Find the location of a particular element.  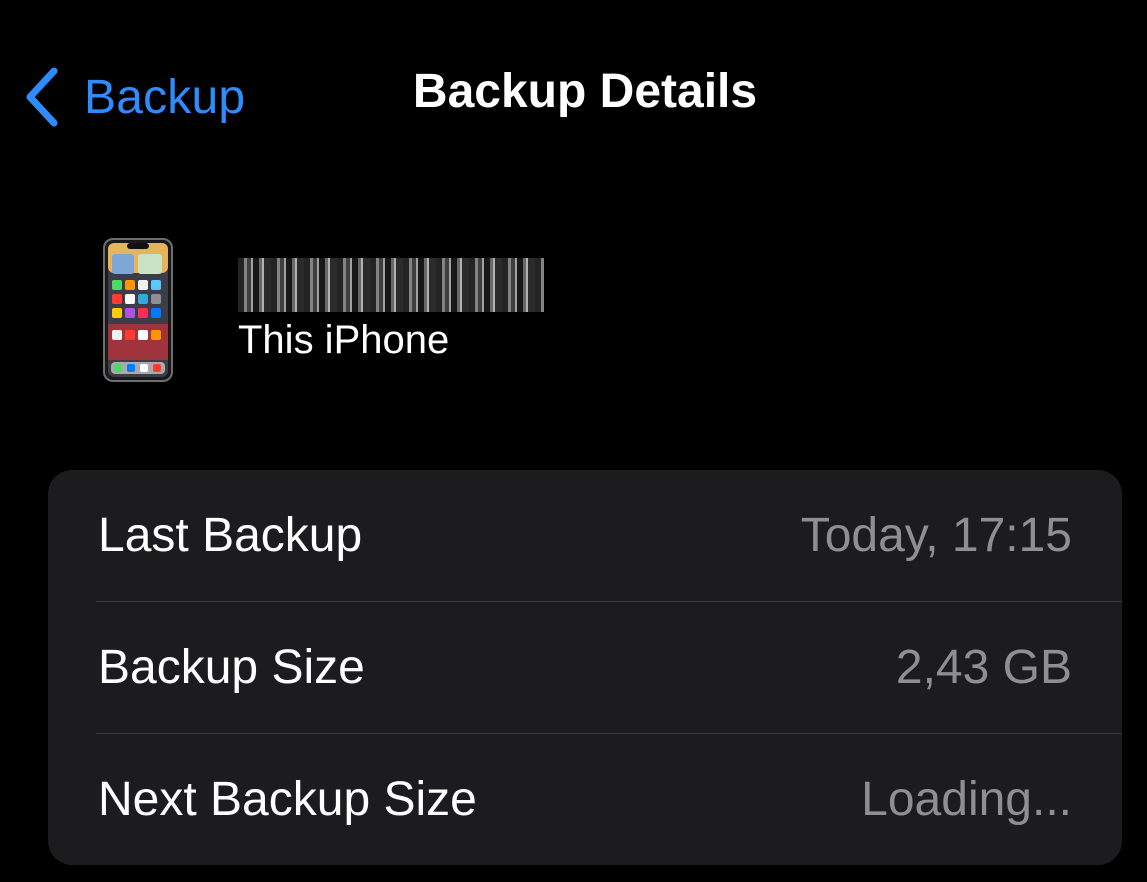

last-backup-label: Last Backup is located at coordinates (230, 535).